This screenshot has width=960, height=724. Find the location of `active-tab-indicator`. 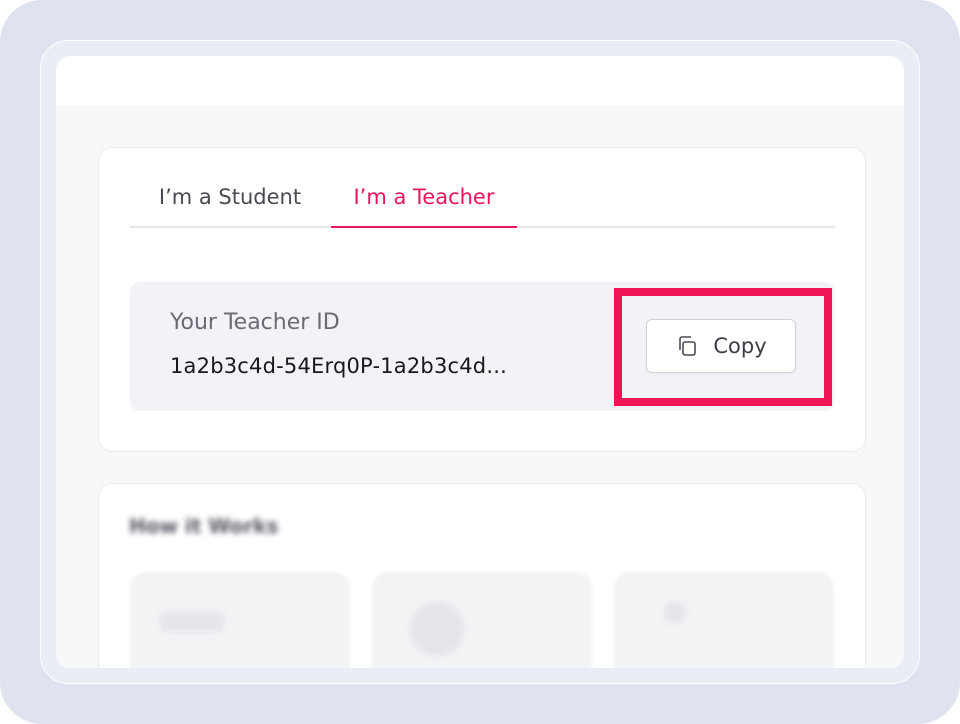

active-tab-indicator is located at coordinates (424, 227).